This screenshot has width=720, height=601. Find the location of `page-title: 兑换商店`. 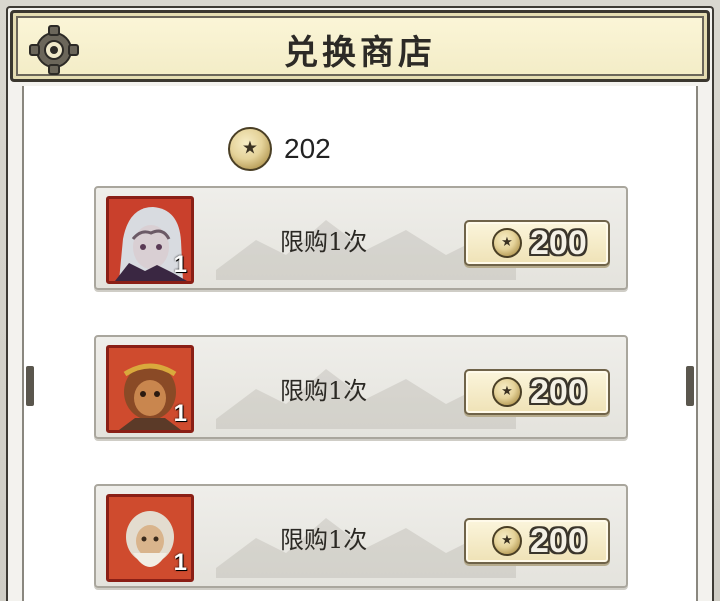

page-title: 兑换商店 is located at coordinates (360, 53).